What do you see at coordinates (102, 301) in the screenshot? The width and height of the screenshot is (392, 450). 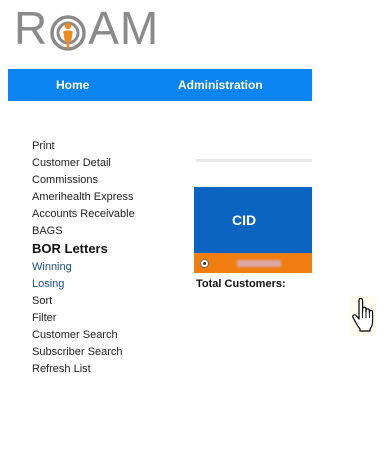 I see `menu-item-sort: Sort` at bounding box center [102, 301].